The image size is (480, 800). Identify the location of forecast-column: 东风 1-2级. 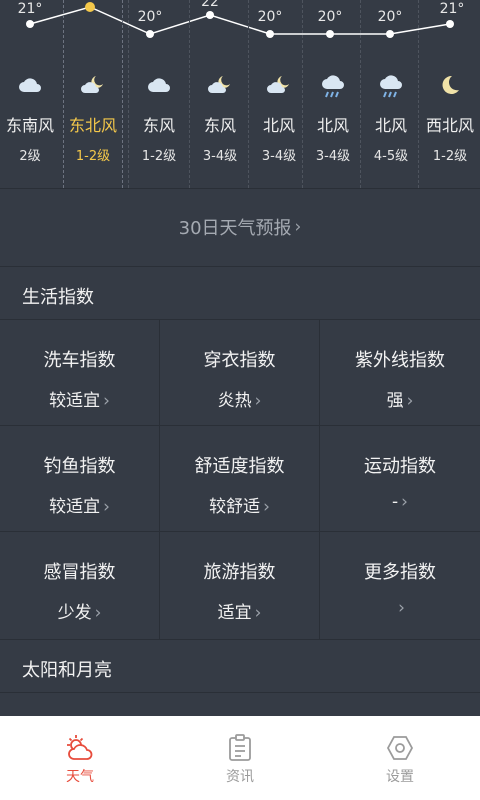
(158, 94).